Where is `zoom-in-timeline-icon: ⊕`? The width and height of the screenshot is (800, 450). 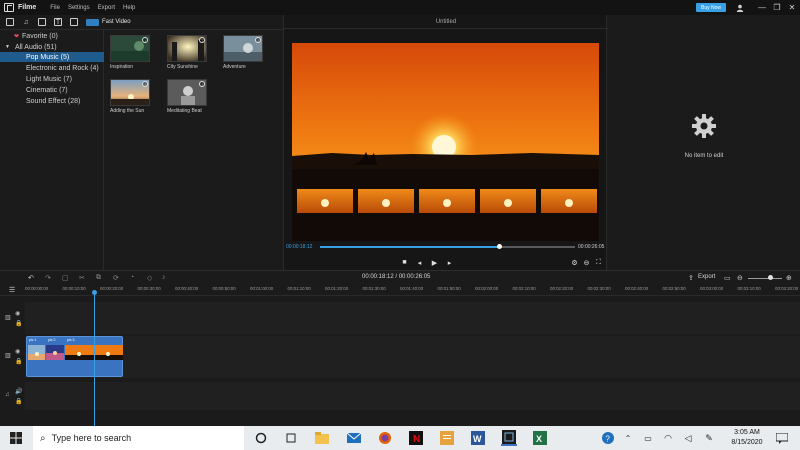
zoom-in-timeline-icon: ⊕ is located at coordinates (789, 278).